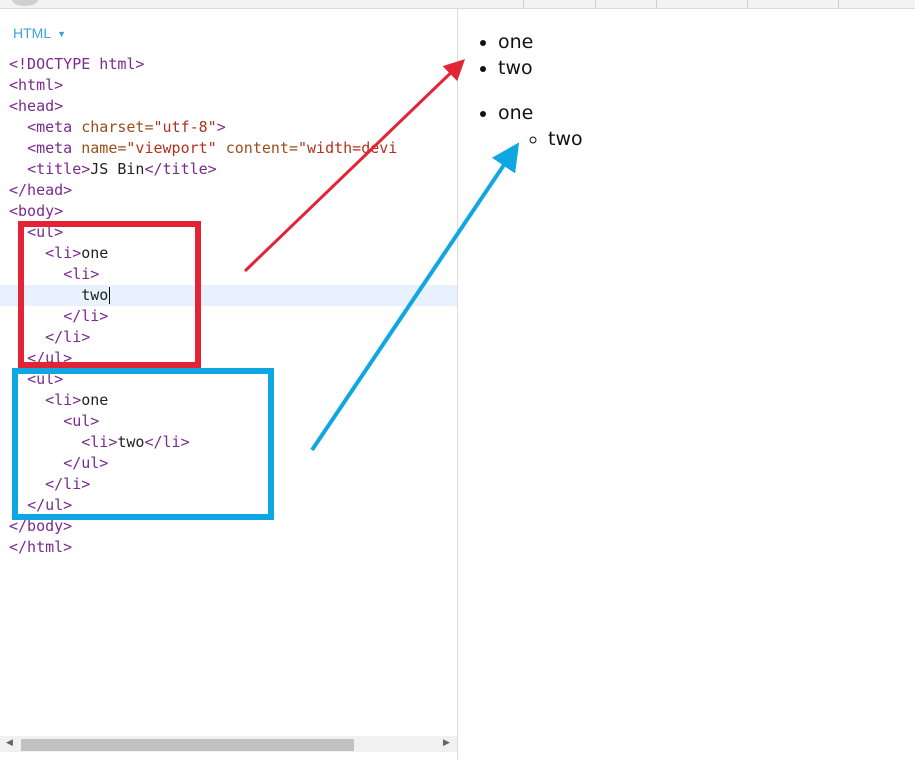 Image resolution: width=915 pixels, height=760 pixels. Describe the element at coordinates (515, 42) in the screenshot. I see `list-item: one` at that location.